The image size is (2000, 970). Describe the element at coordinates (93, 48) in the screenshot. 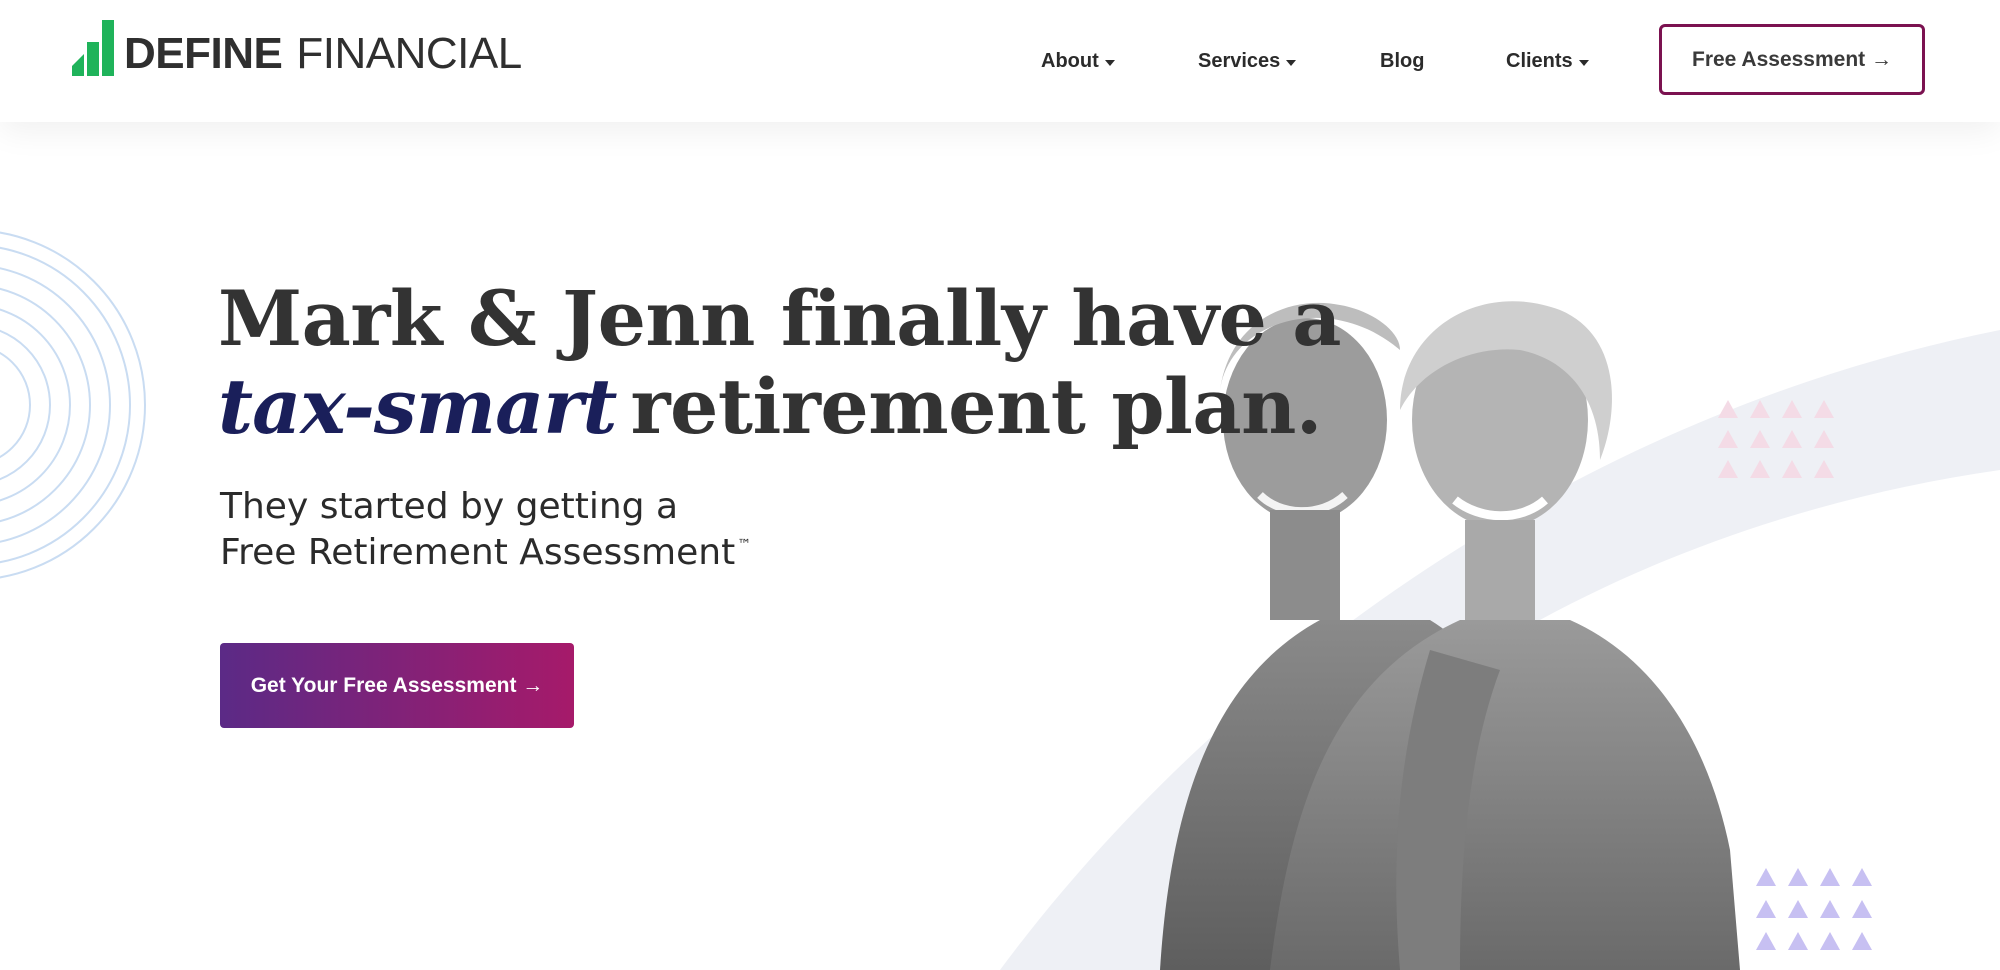

I see `bar-chart-logo-icon` at that location.